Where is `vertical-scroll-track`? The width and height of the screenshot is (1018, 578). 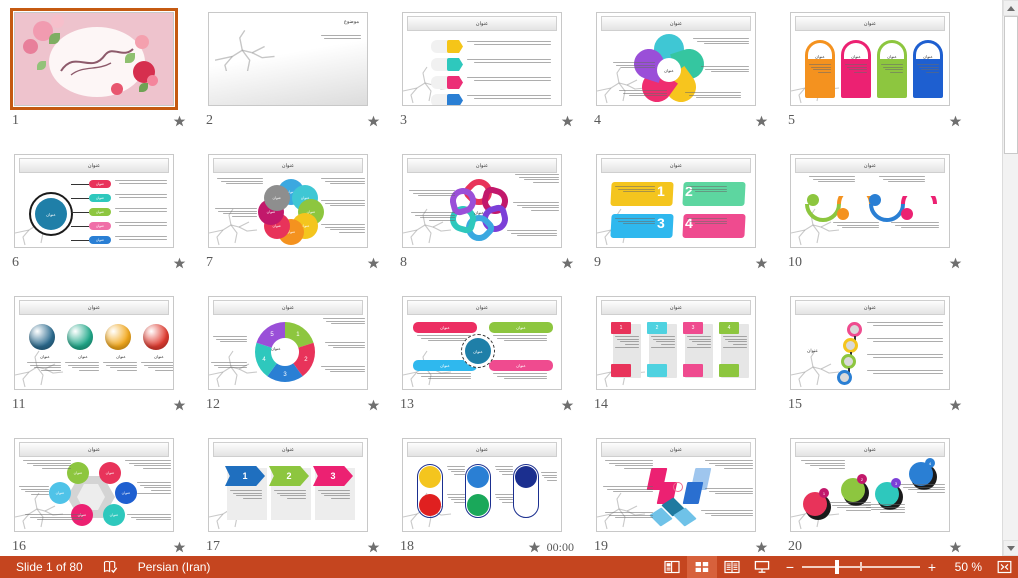
vertical-scroll-track is located at coordinates (1010, 347).